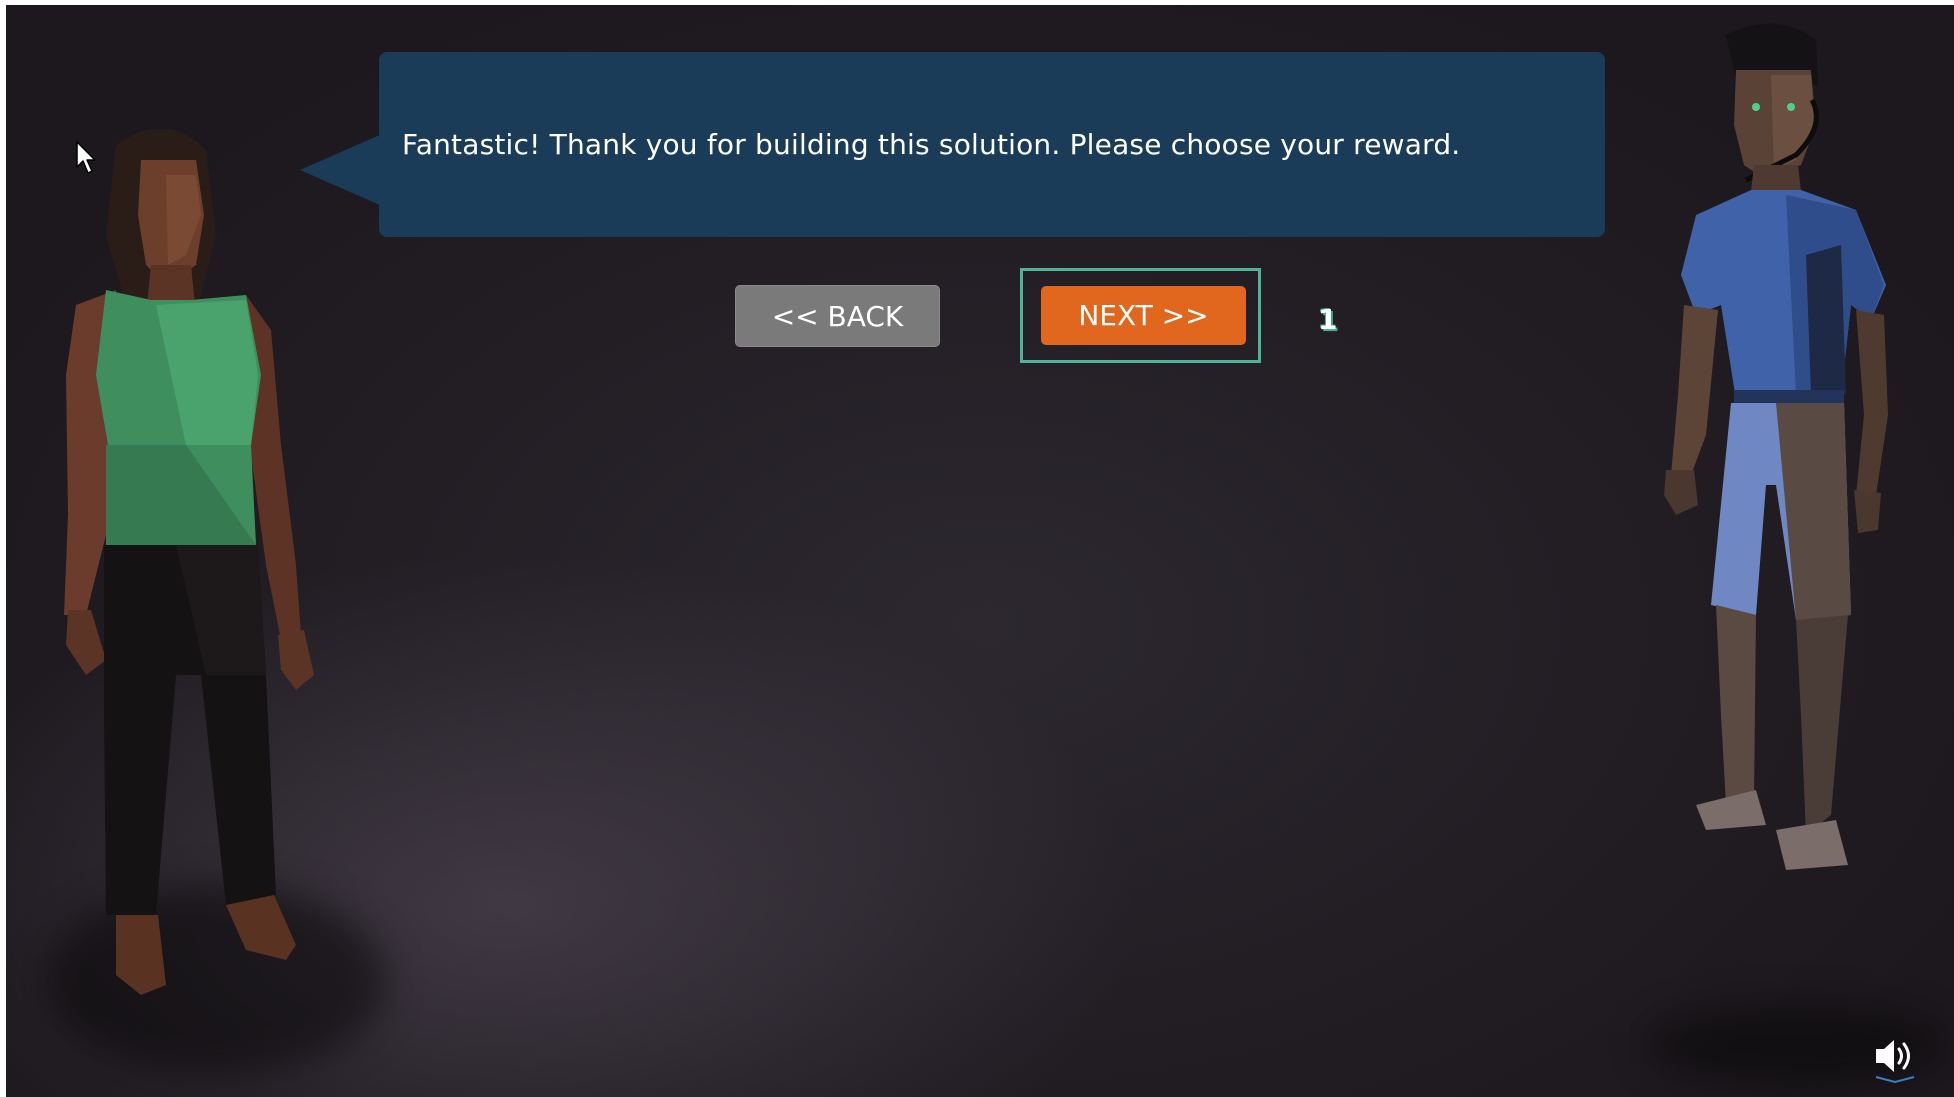  I want to click on speech-bubble-tail, so click(341, 170).